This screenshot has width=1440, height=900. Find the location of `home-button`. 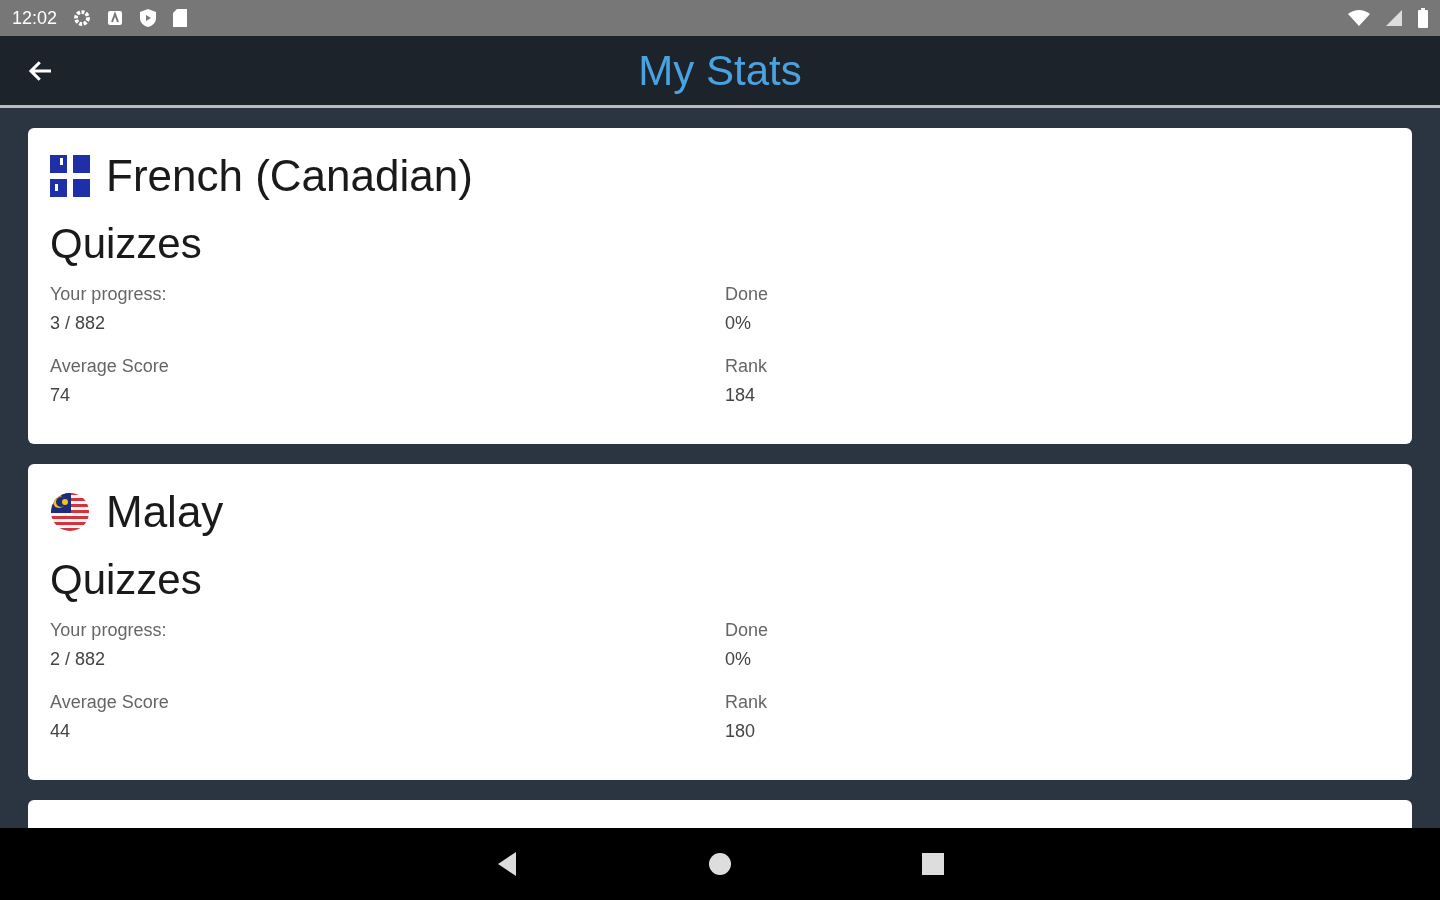

home-button is located at coordinates (720, 864).